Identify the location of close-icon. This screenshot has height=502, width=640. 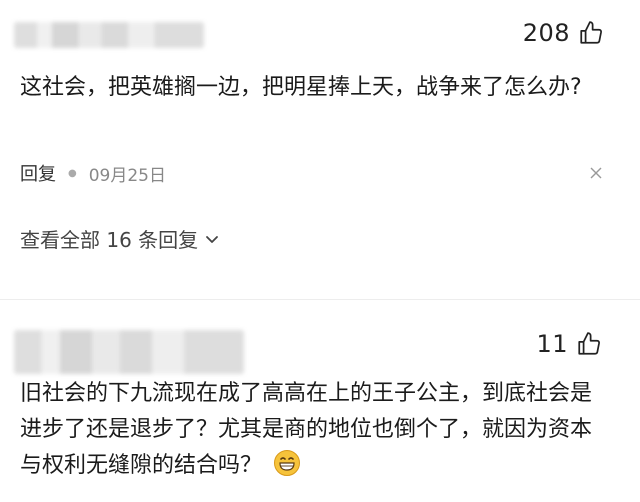
(596, 173).